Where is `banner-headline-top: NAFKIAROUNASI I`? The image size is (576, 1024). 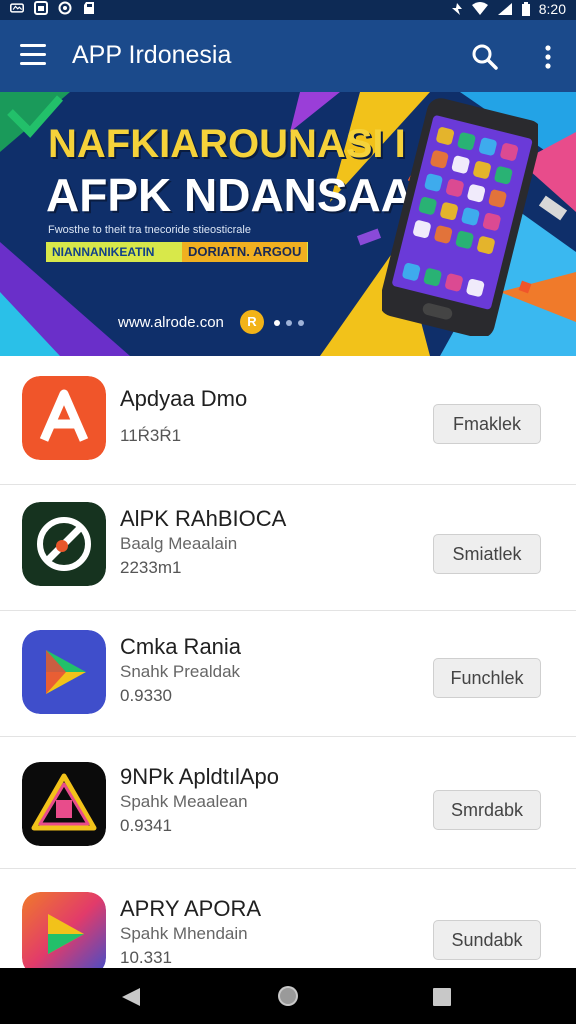
banner-headline-top: NAFKIAROUNASI I is located at coordinates (227, 144).